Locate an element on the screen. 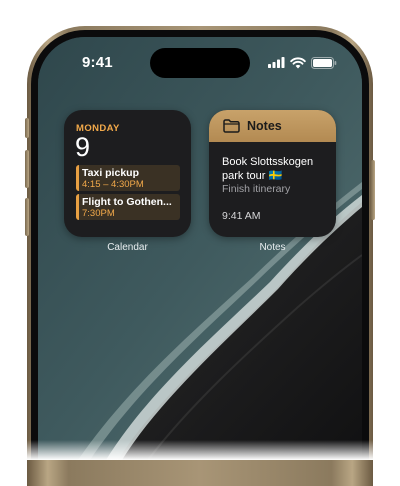  note-time: 9:41 AM is located at coordinates (241, 216).